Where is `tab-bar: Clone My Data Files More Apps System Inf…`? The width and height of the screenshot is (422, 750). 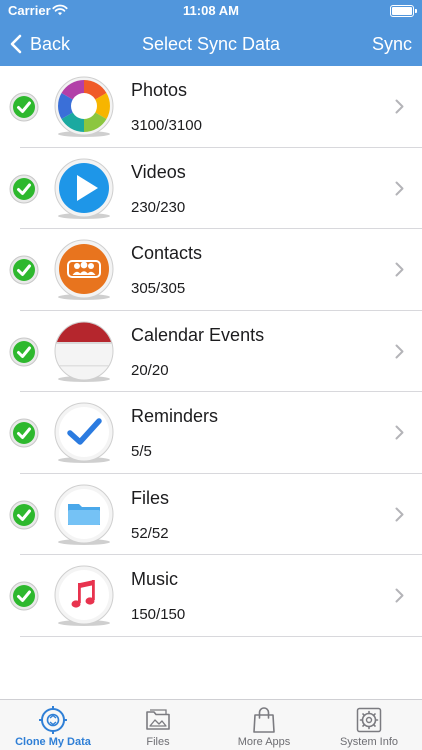
tab-bar: Clone My Data Files More Apps System Inf… is located at coordinates (211, 724).